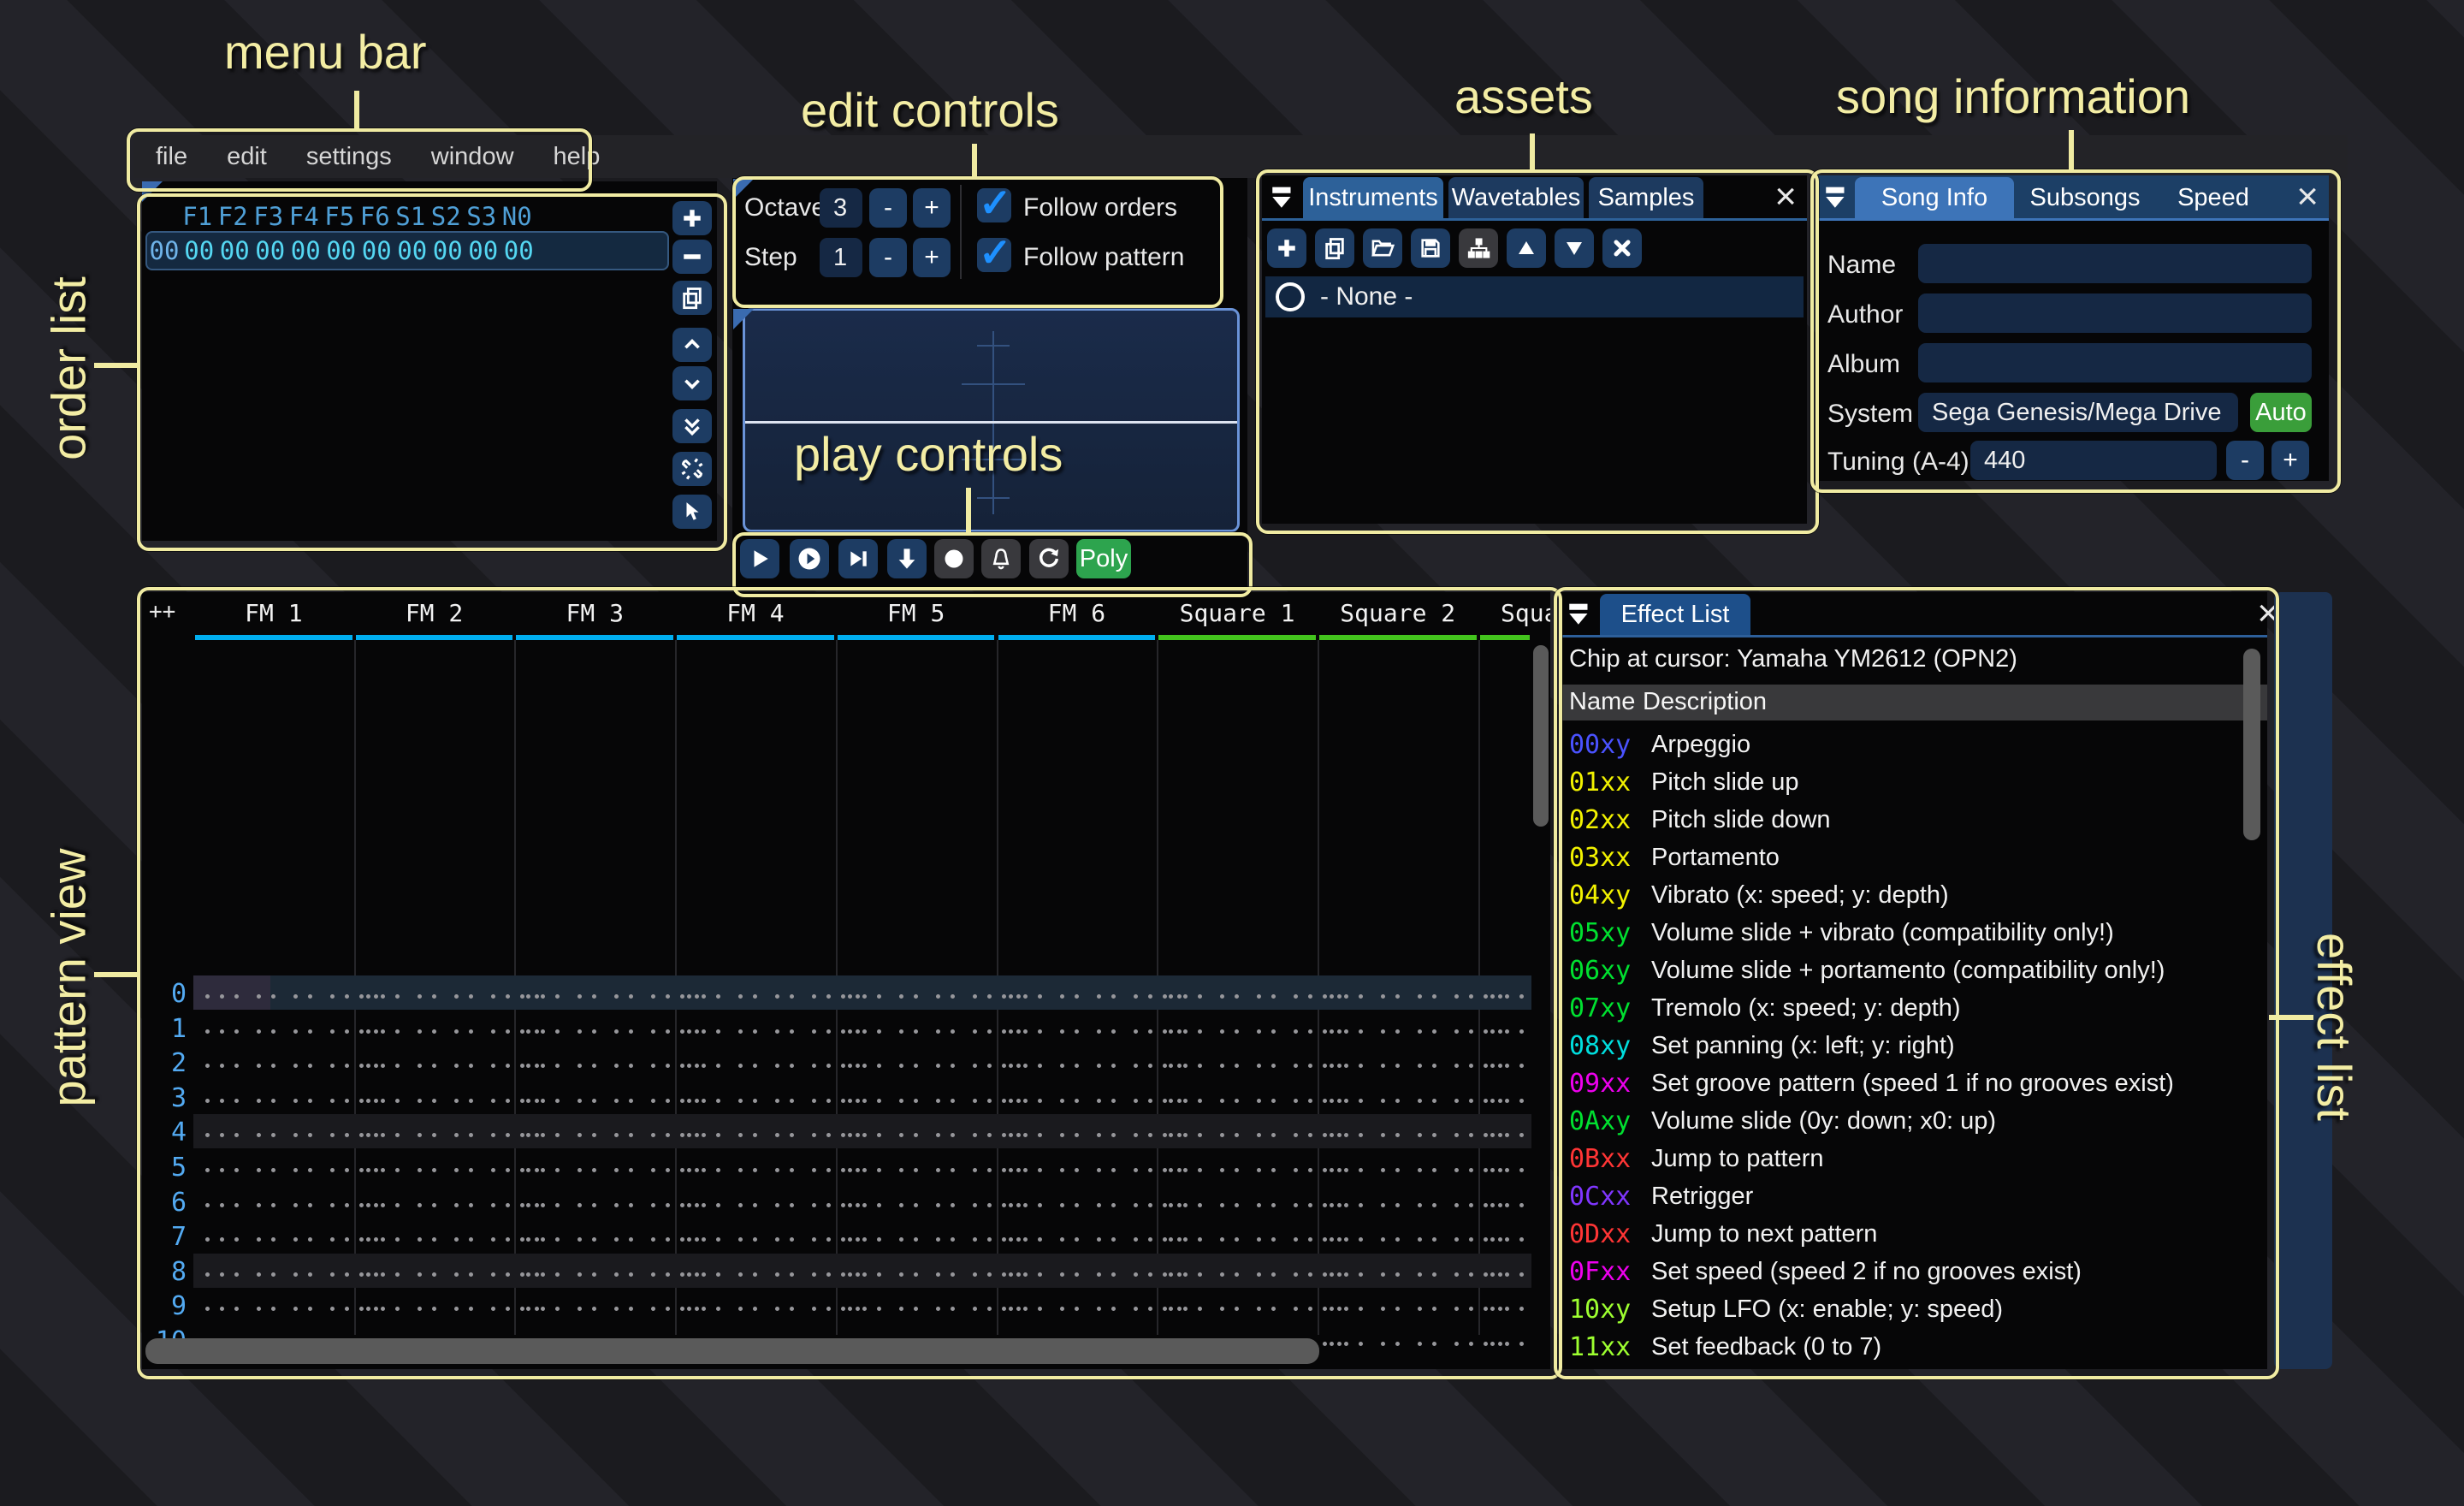 This screenshot has height=1506, width=2464. Describe the element at coordinates (273, 613) in the screenshot. I see `channel-header: FM 1` at that location.